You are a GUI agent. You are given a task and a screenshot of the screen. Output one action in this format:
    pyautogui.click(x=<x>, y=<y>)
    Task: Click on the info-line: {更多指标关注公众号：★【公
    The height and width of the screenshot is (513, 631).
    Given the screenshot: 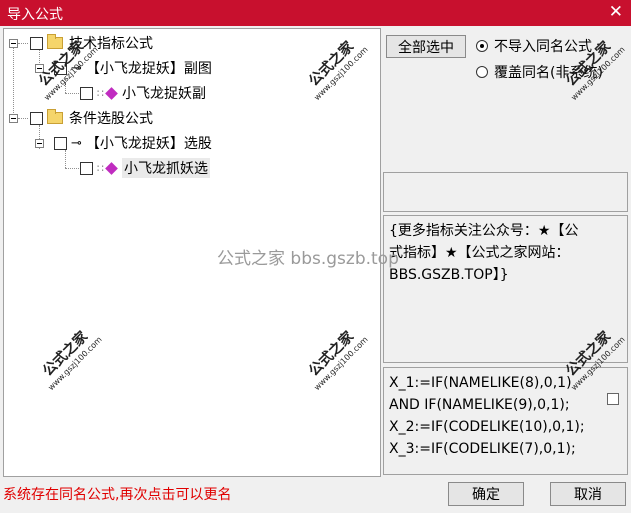 What is the action you would take?
    pyautogui.click(x=484, y=231)
    